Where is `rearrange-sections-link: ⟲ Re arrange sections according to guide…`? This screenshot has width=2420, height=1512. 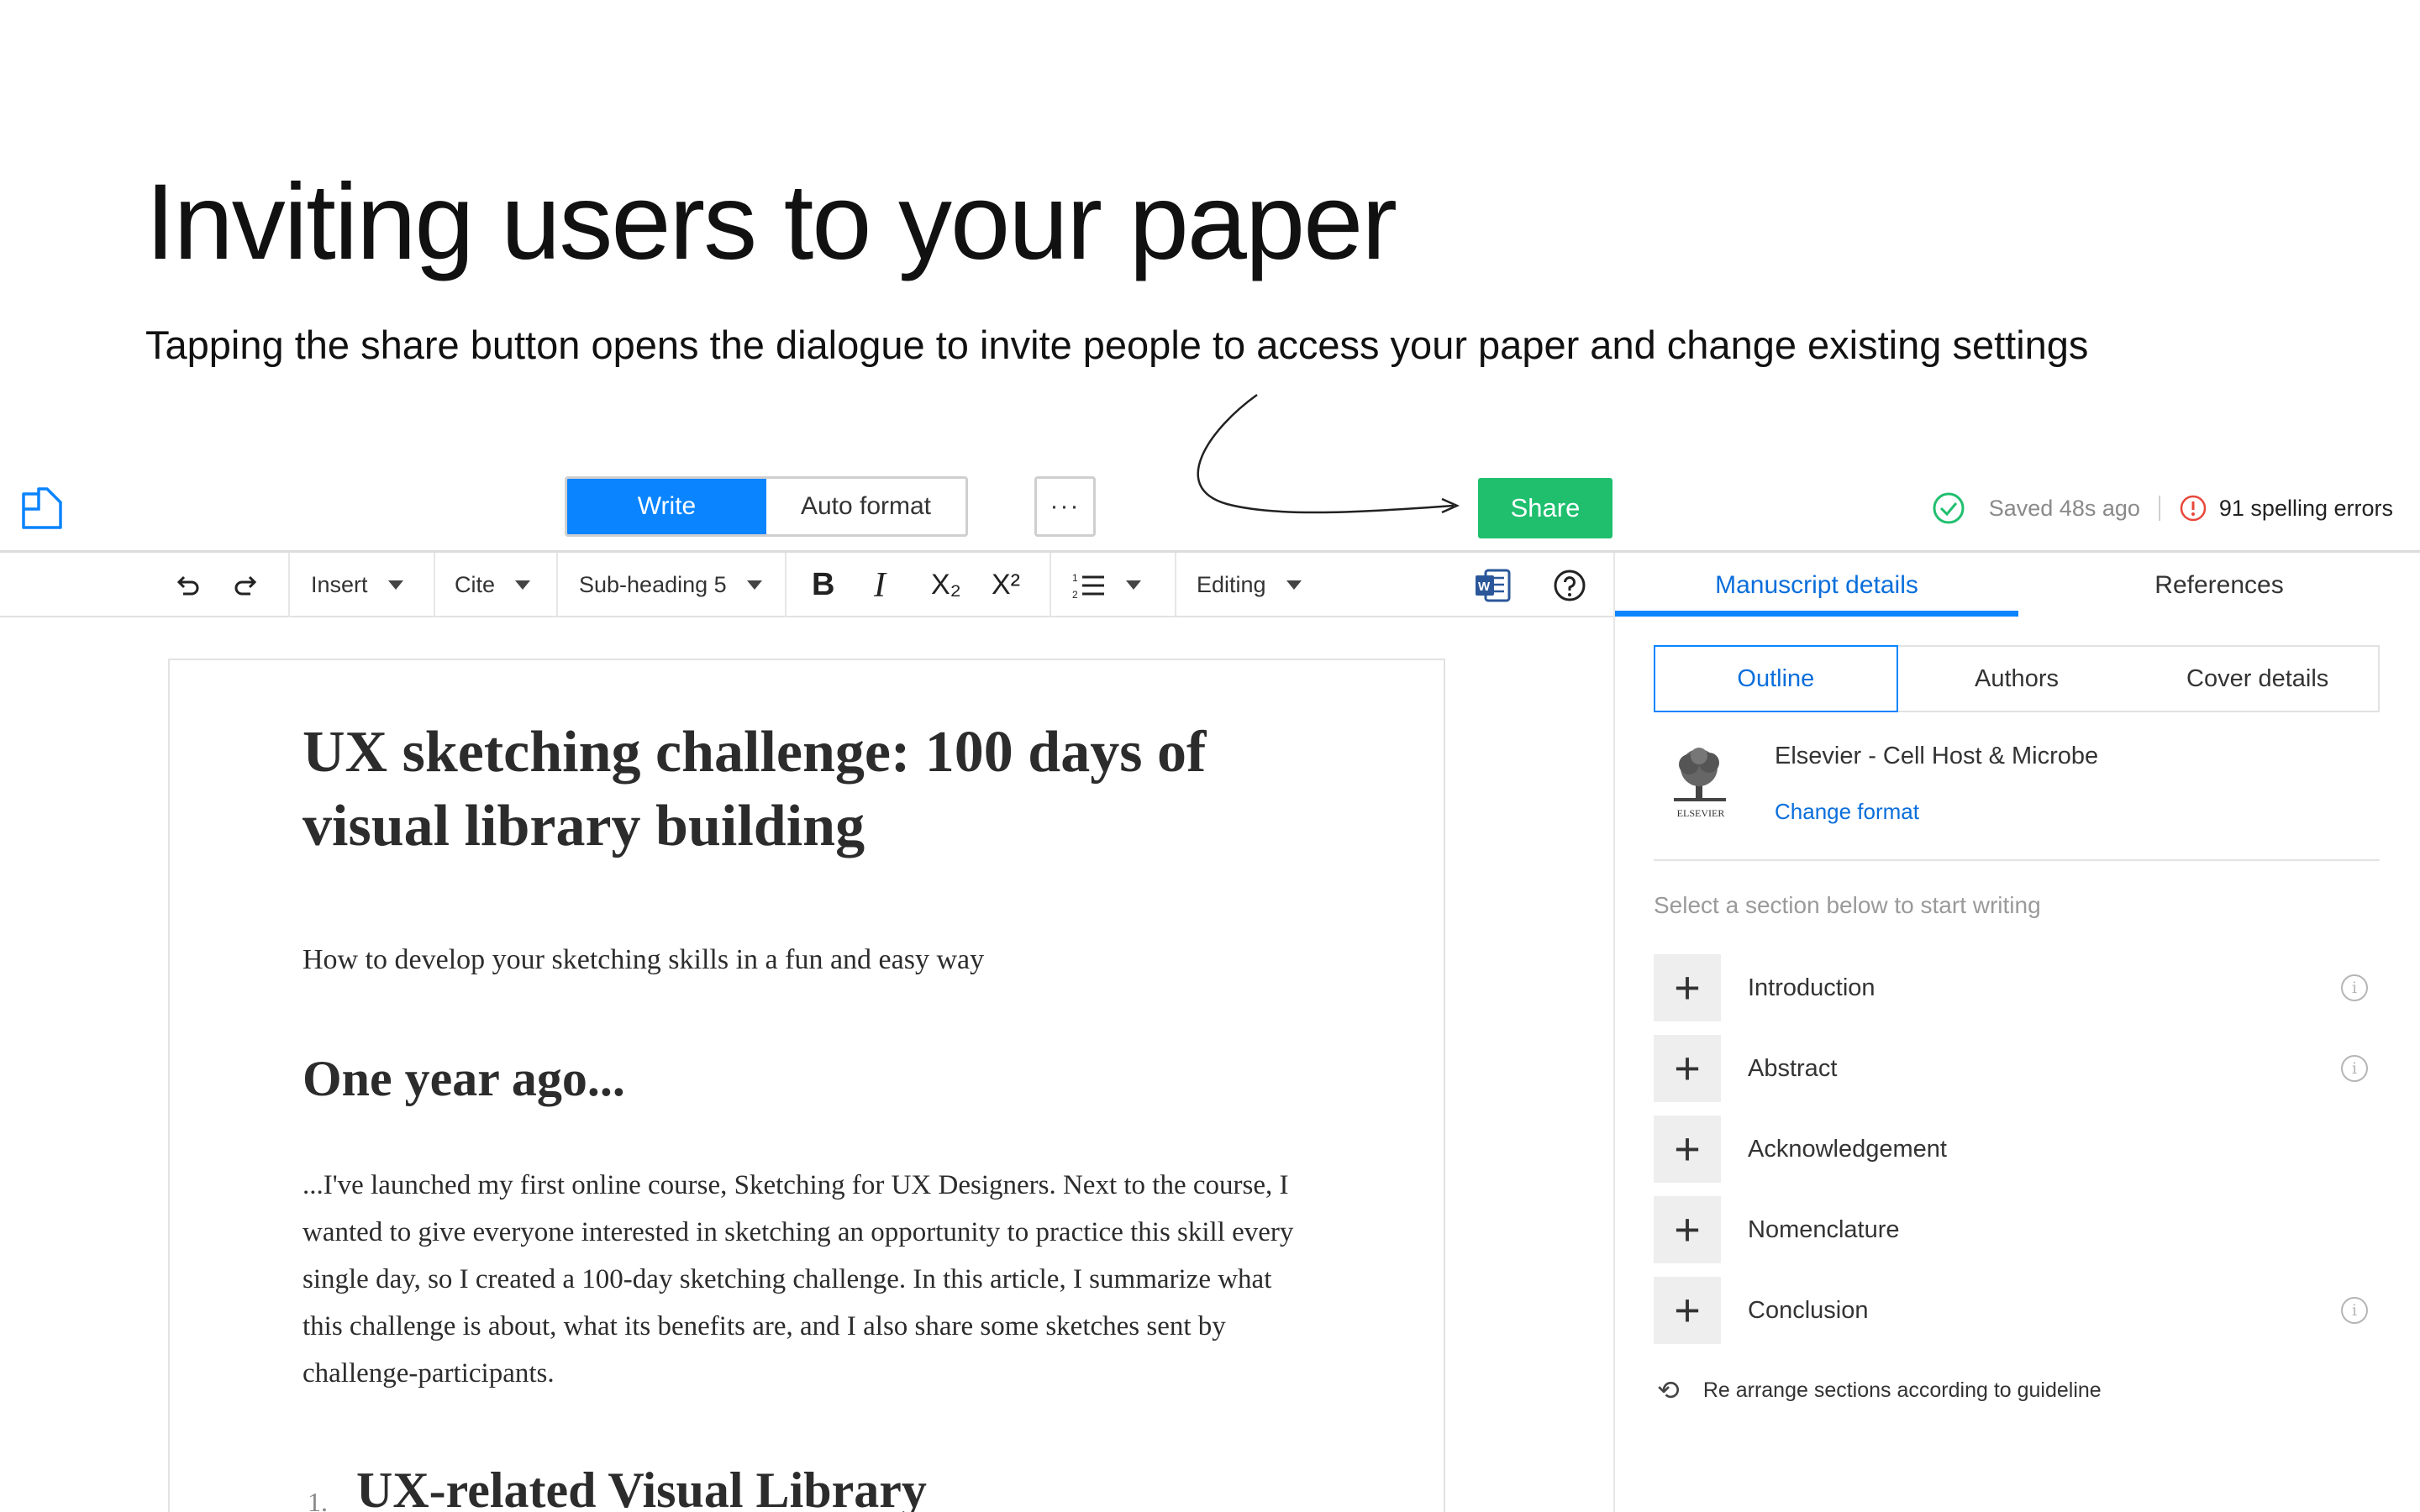 rearrange-sections-link: ⟲ Re arrange sections according to guide… is located at coordinates (1879, 1390).